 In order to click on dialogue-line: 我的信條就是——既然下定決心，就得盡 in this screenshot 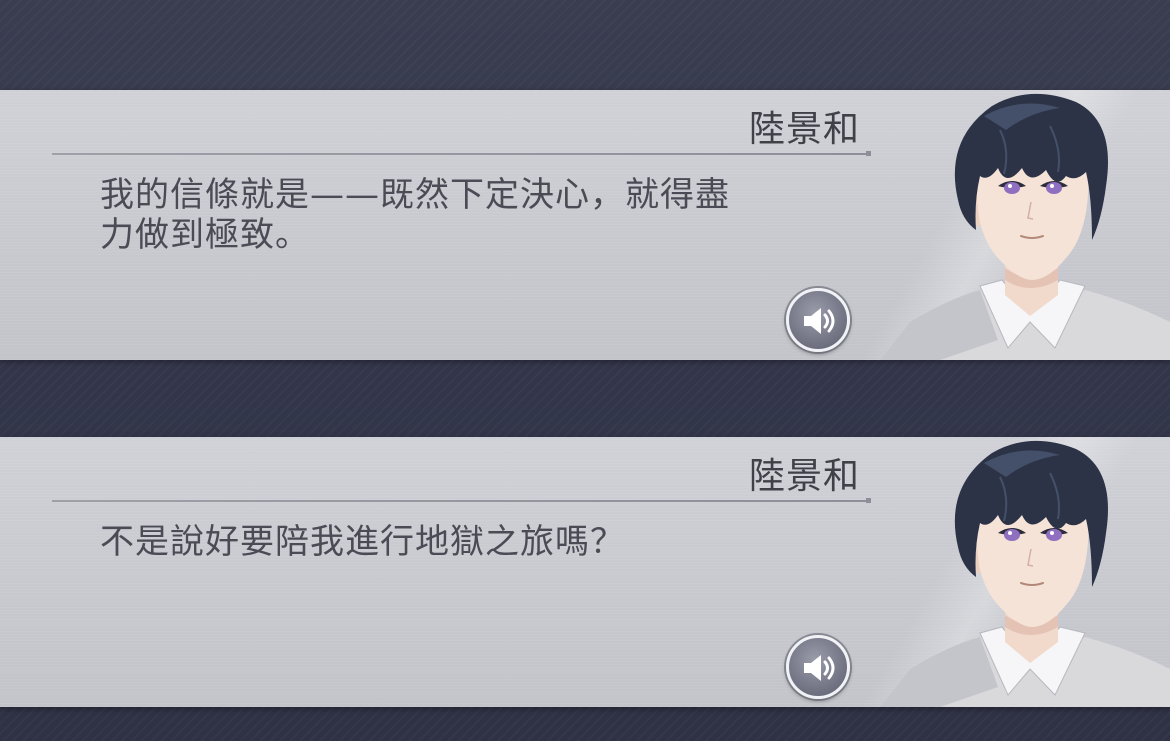, I will do `click(415, 195)`.